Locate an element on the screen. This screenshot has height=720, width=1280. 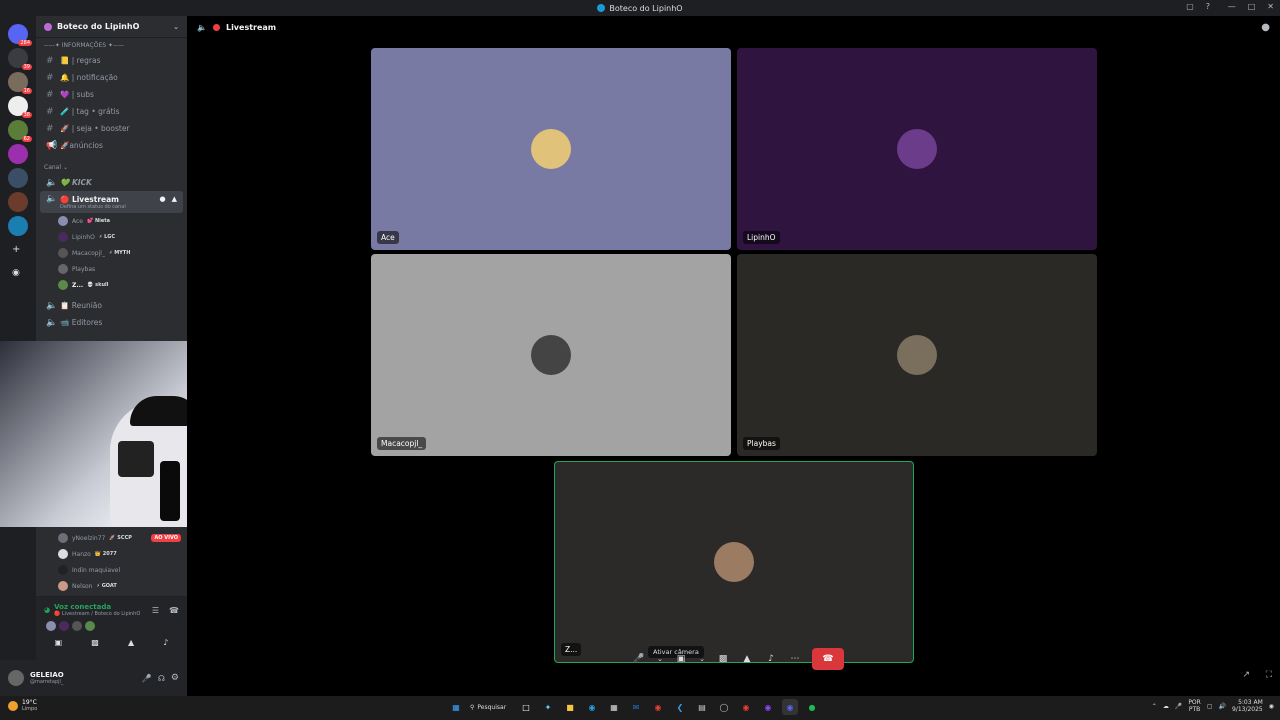
server-header: Boteco do LipinhO ⌄ is located at coordinates (111, 27).